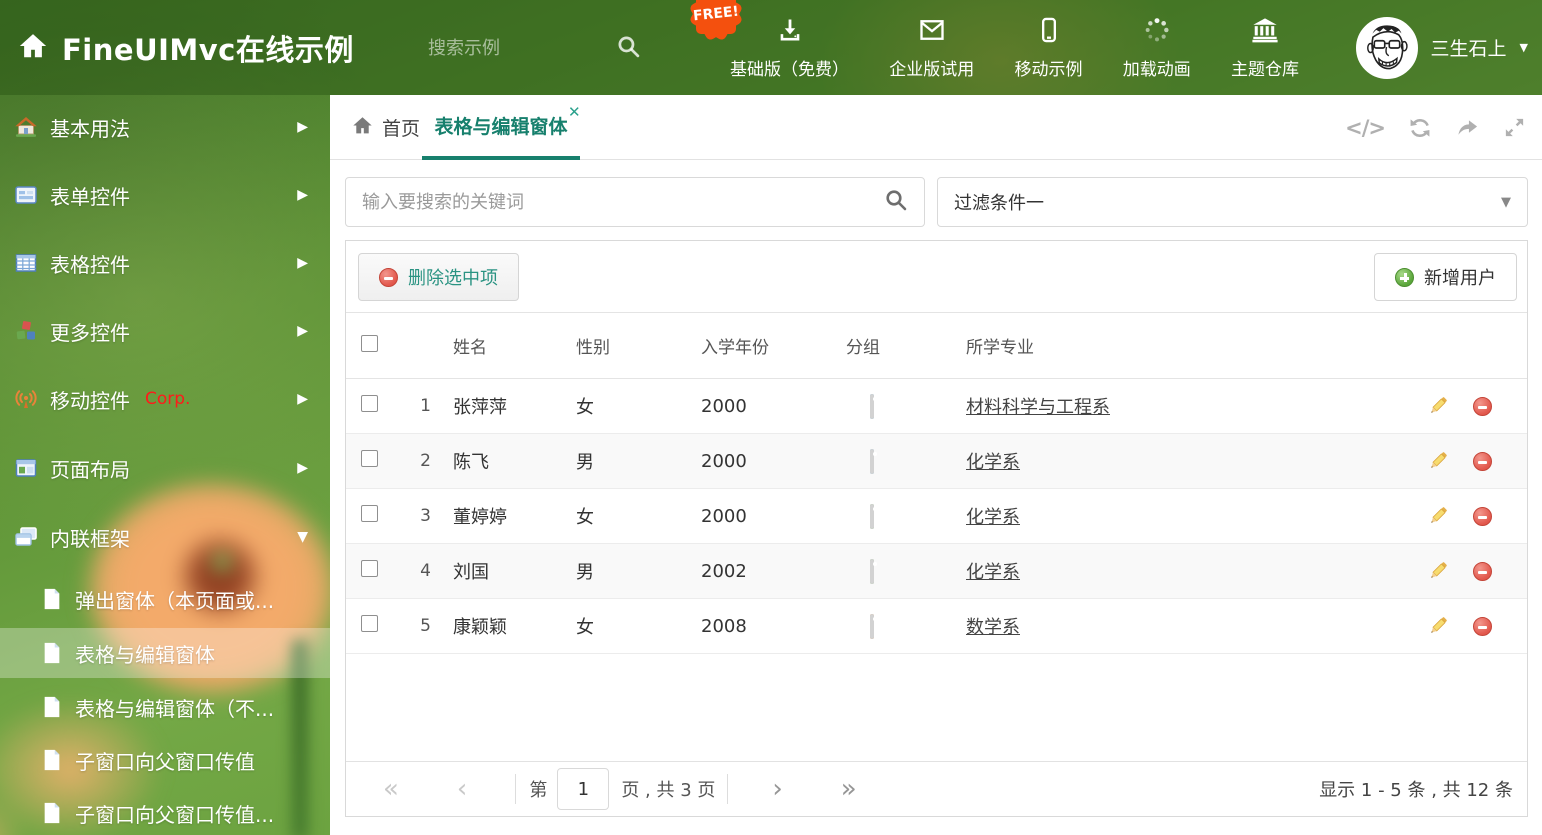 The width and height of the screenshot is (1542, 835). I want to click on cell-name: 刘国, so click(471, 572).